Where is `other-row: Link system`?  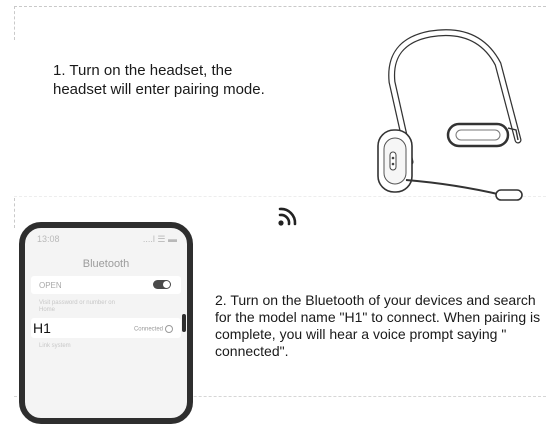 other-row: Link system is located at coordinates (106, 349).